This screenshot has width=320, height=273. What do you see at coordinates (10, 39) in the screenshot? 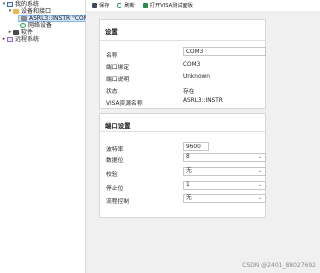
I see `remote-system-icon` at bounding box center [10, 39].